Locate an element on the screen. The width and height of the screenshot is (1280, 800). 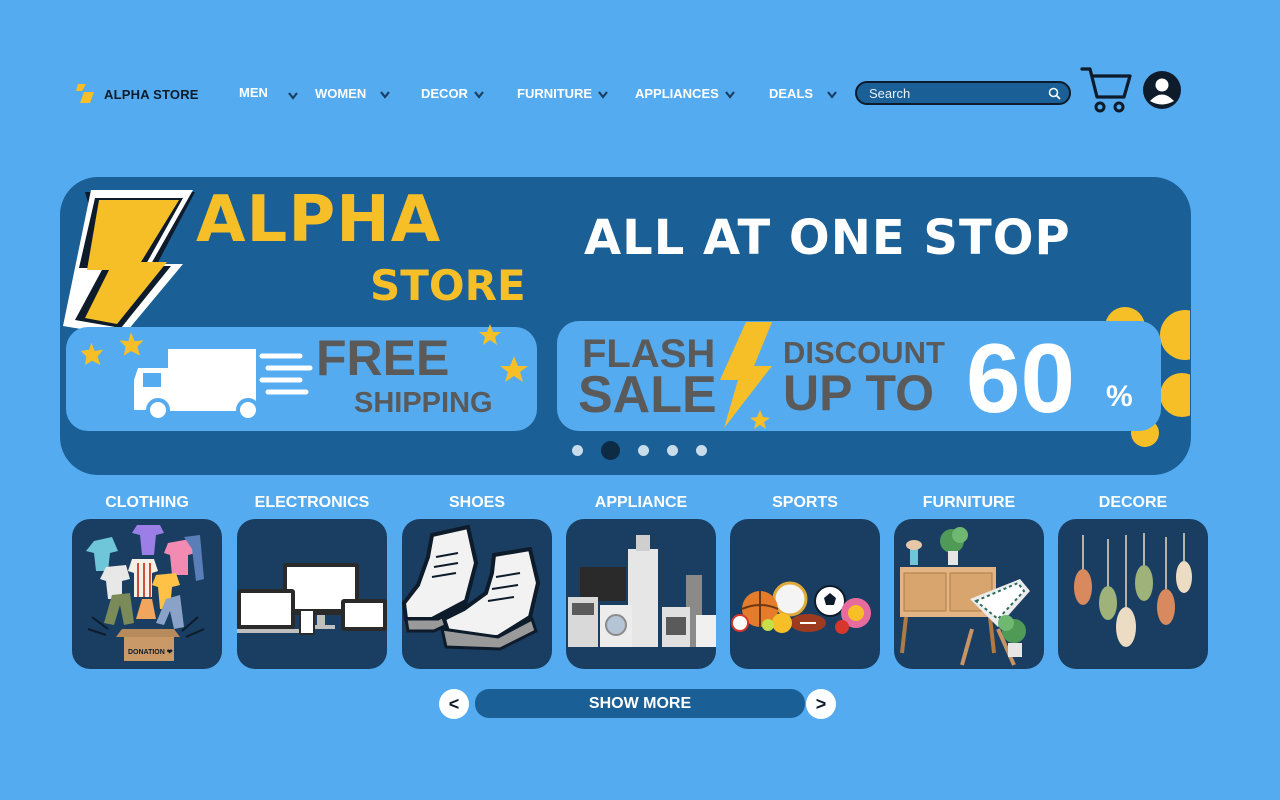
delivery-truck-icon is located at coordinates (196, 377).